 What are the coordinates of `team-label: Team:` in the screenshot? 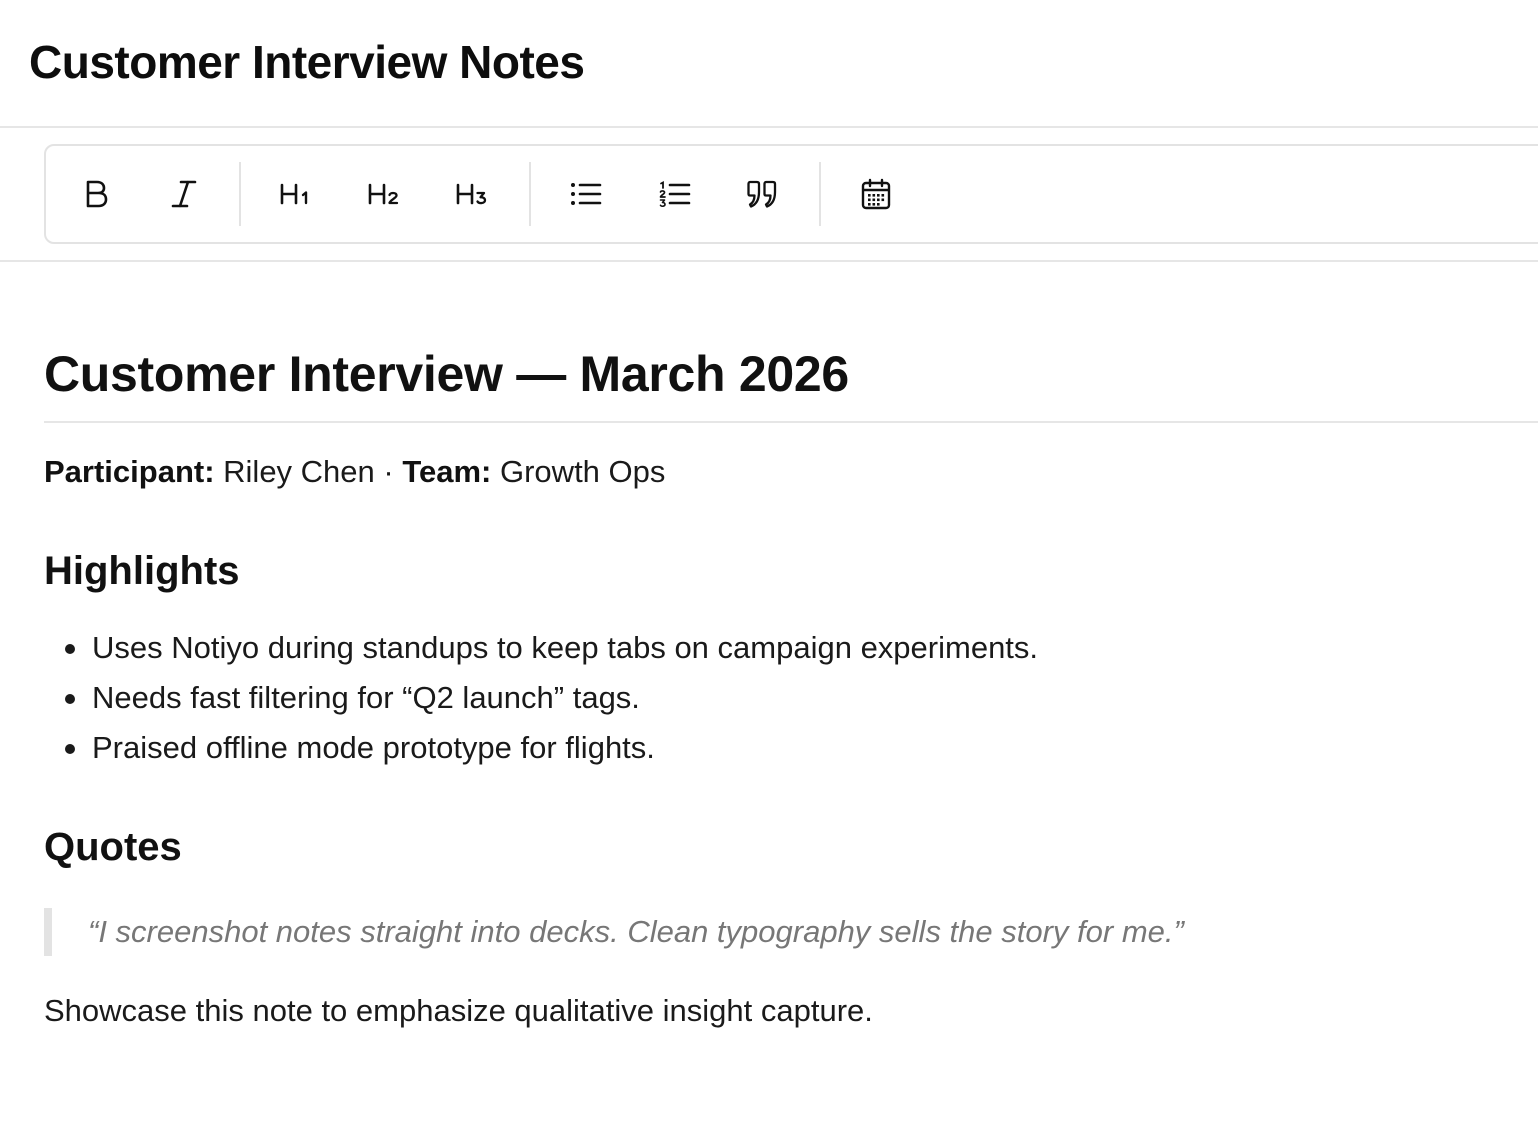 It's located at (447, 471).